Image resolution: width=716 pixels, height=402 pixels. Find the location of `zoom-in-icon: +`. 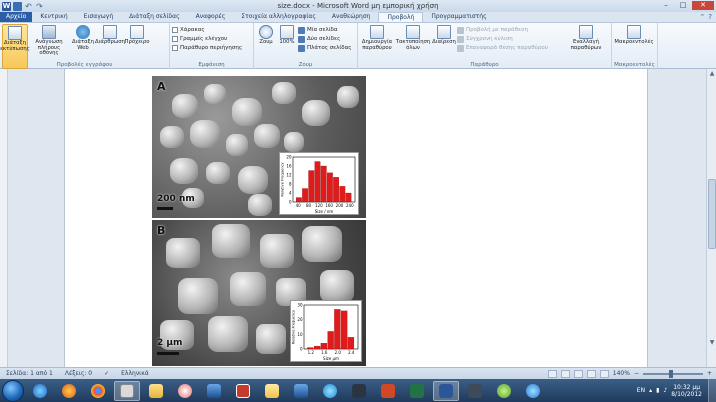

zoom-in-icon: + is located at coordinates (709, 373).